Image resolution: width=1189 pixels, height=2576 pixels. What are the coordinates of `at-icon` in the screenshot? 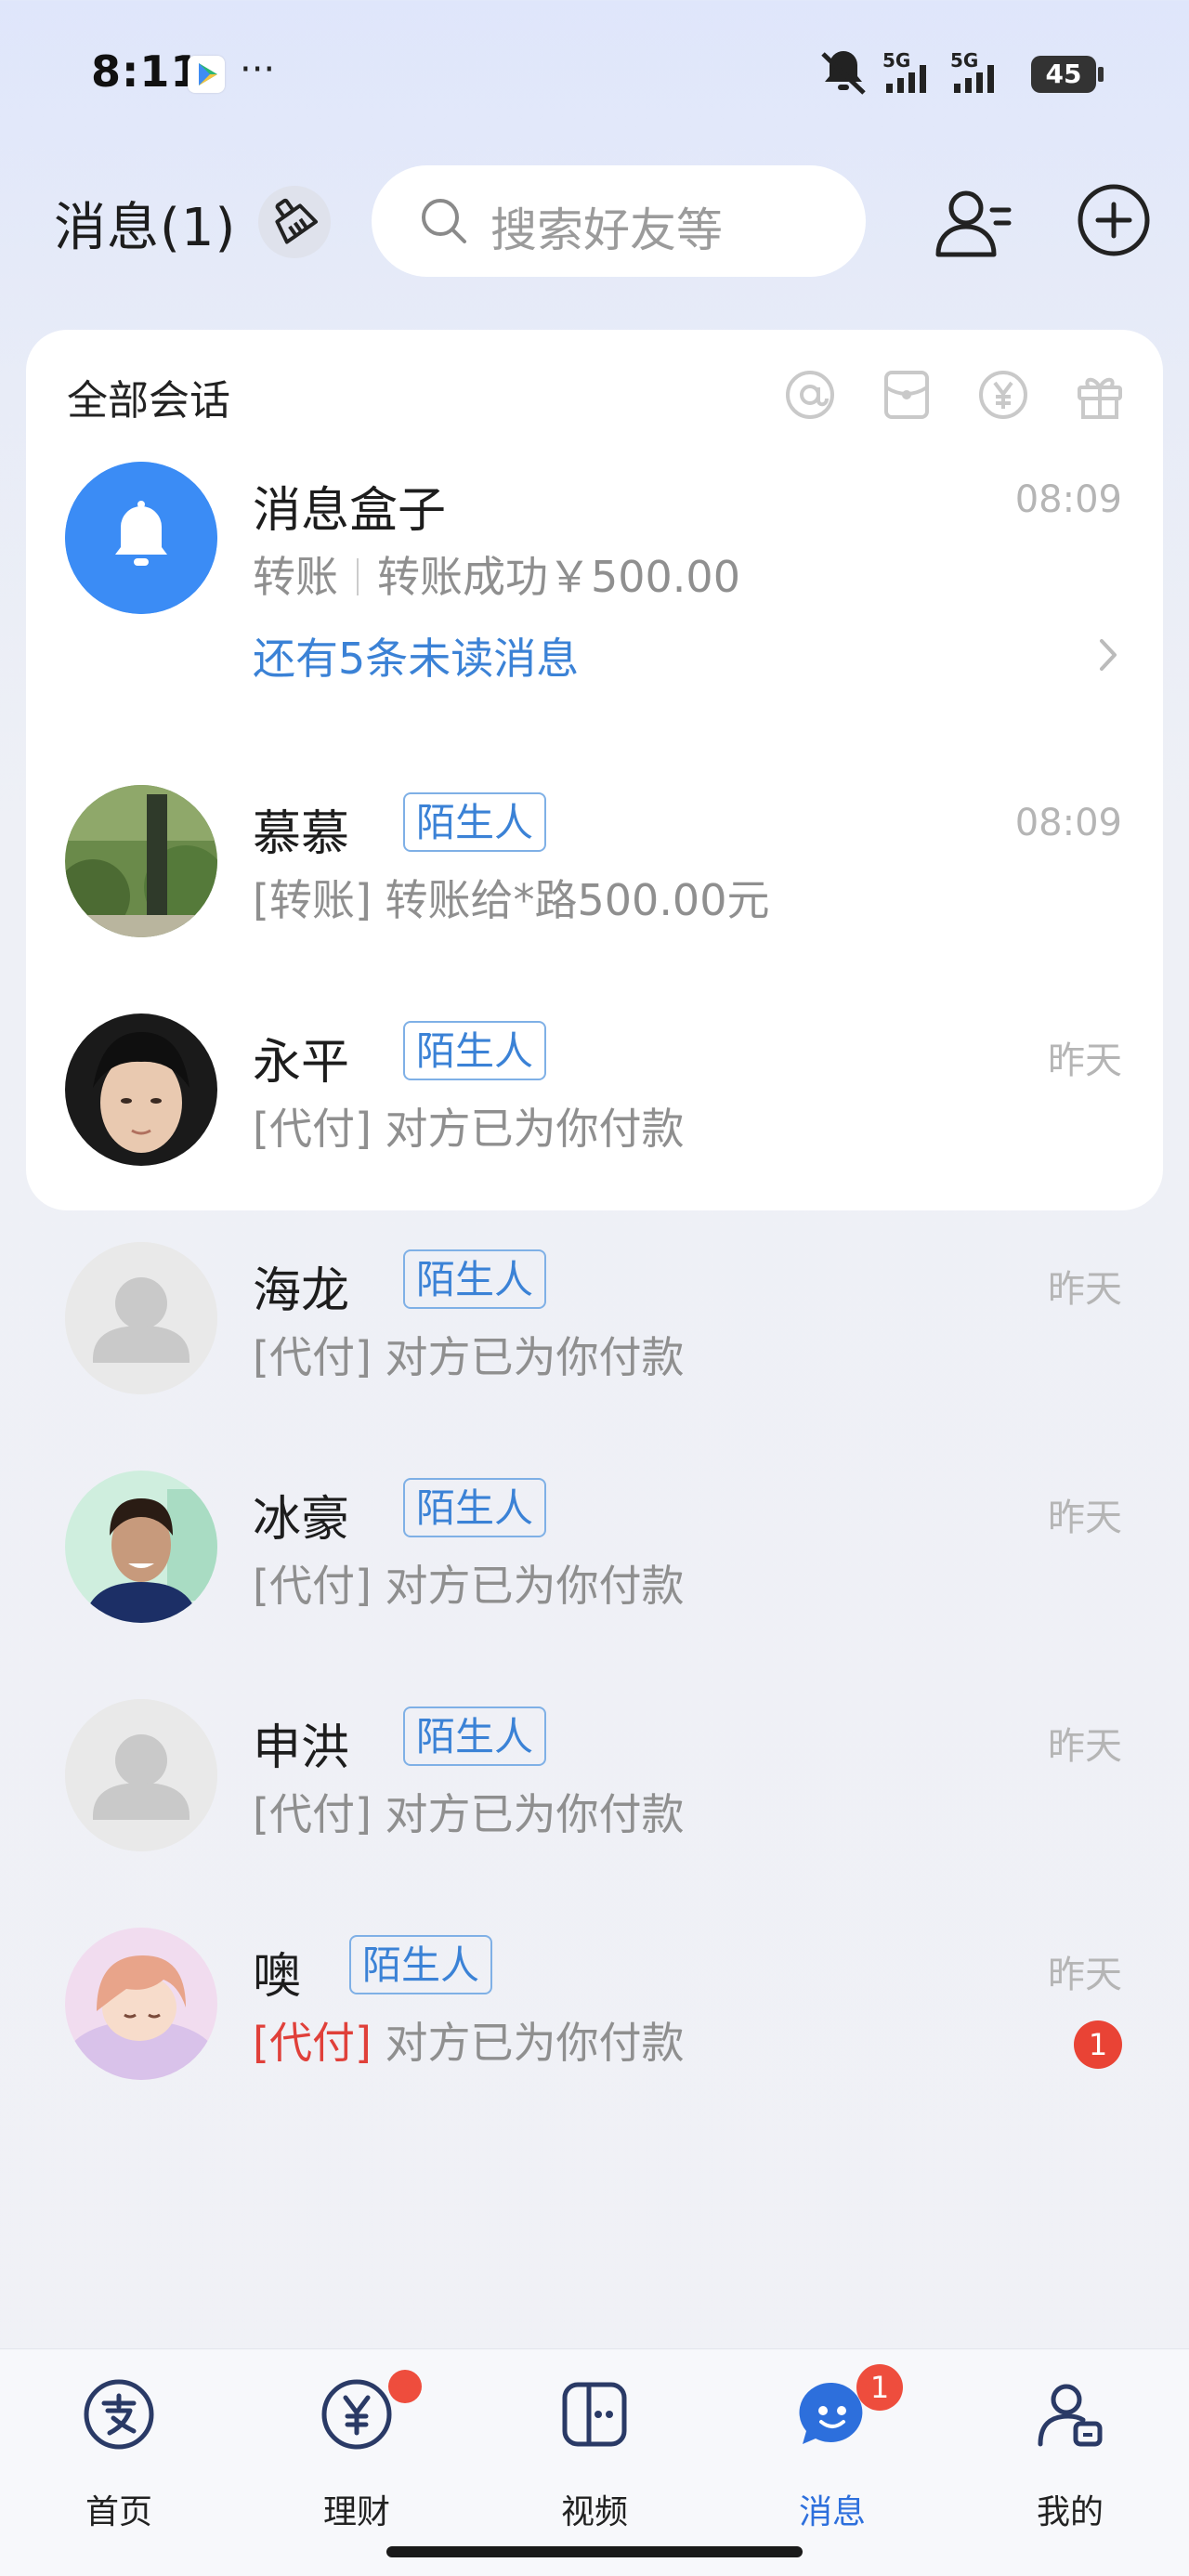 It's located at (810, 395).